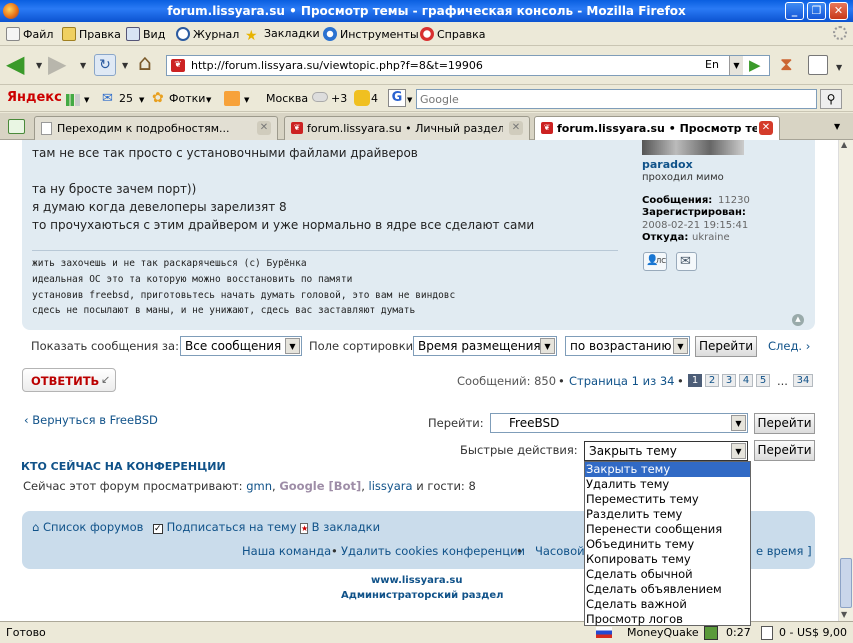 The image size is (853, 643). Describe the element at coordinates (232, 98) in the screenshot. I see `news-icon` at that location.